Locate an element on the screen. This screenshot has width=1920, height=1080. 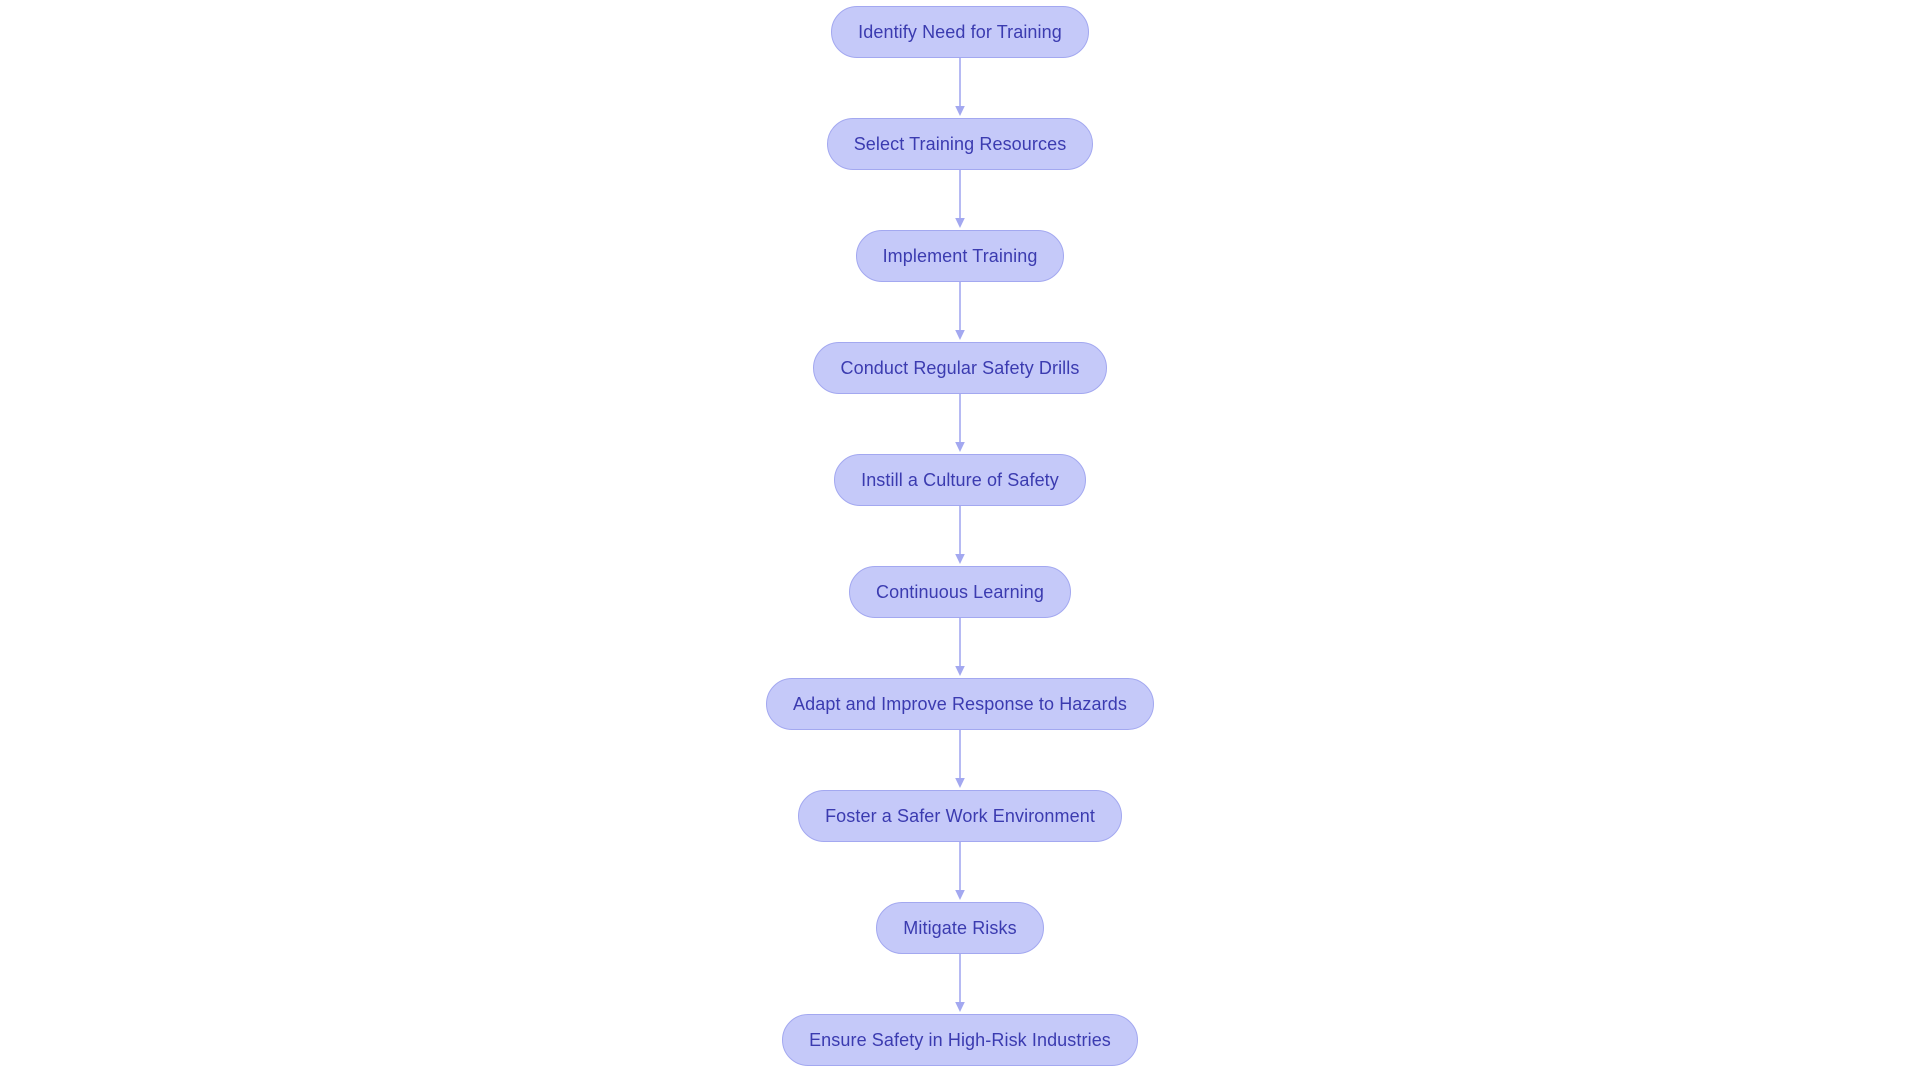
flow-arrow-continuous-learning-to-adapt-and-improve-response-to-hazards is located at coordinates (960, 647).